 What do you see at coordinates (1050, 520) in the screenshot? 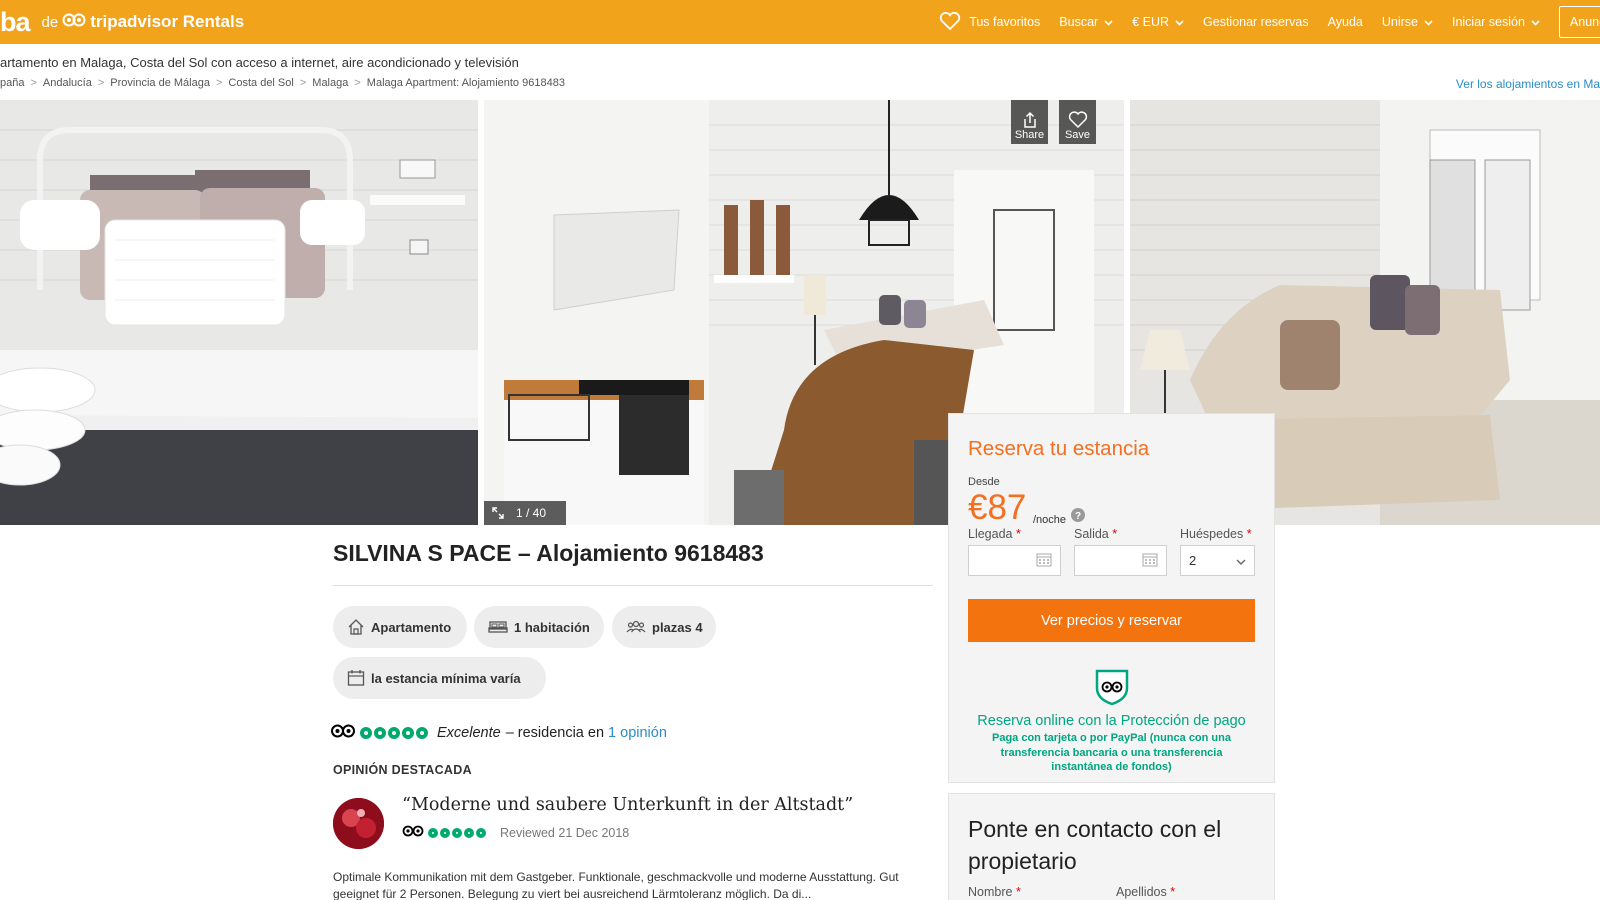
I see `per-night-label: /noche` at bounding box center [1050, 520].